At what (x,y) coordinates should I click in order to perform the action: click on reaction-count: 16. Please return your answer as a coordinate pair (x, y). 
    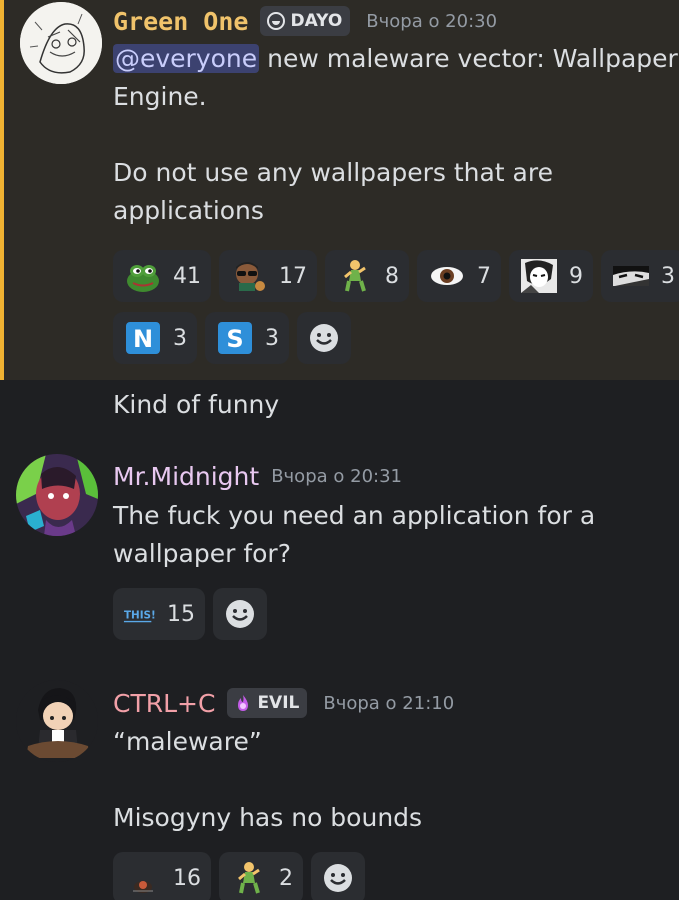
    Looking at the image, I should click on (187, 878).